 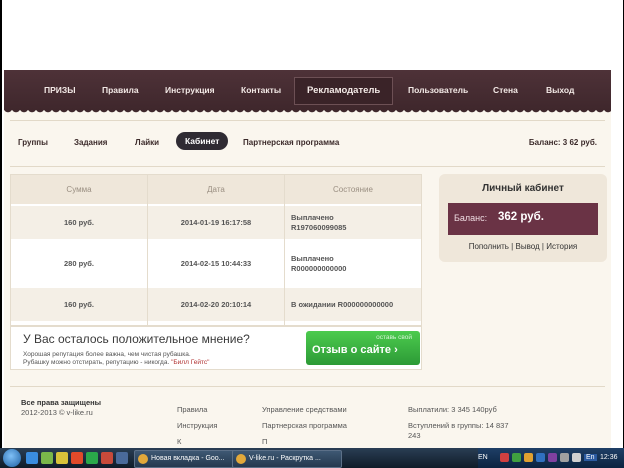 What do you see at coordinates (33, 142) in the screenshot?
I see `tab-groups: Группы` at bounding box center [33, 142].